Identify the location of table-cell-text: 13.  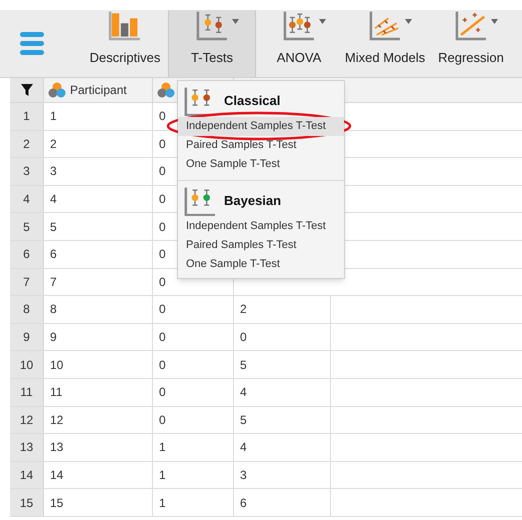
(57, 447).